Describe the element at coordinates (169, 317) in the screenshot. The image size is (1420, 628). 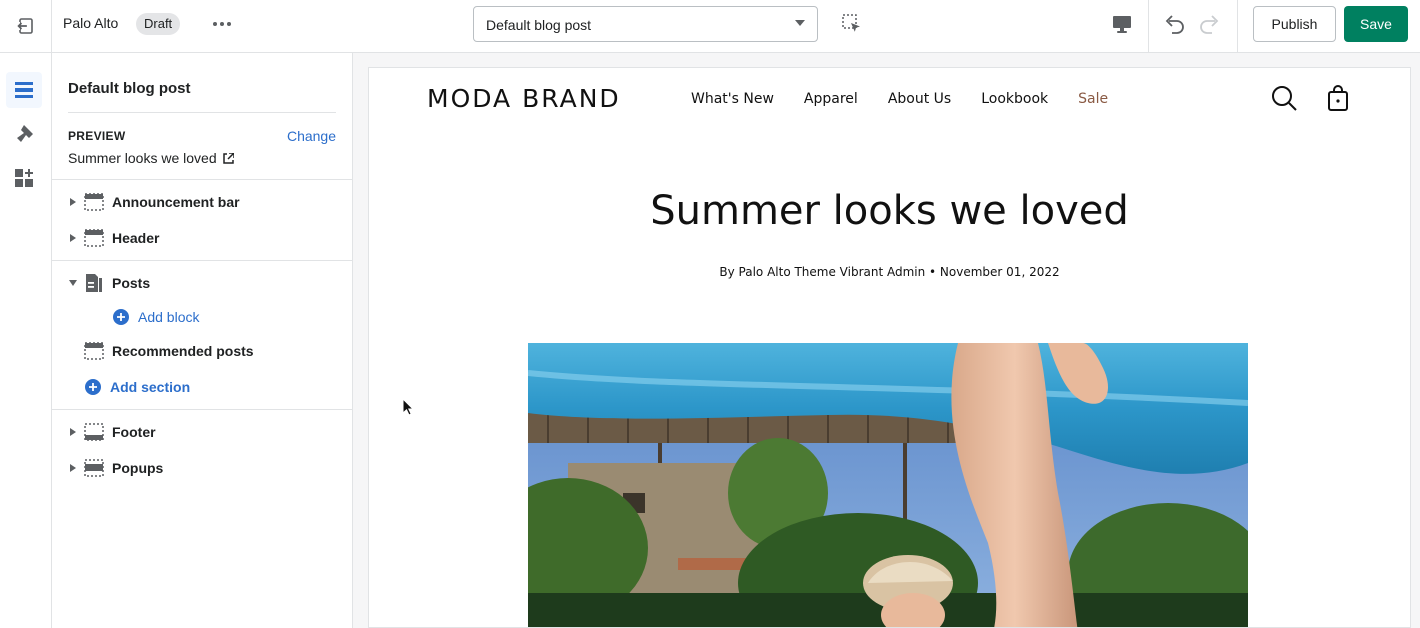
I see `add-block-label: Add block` at that location.